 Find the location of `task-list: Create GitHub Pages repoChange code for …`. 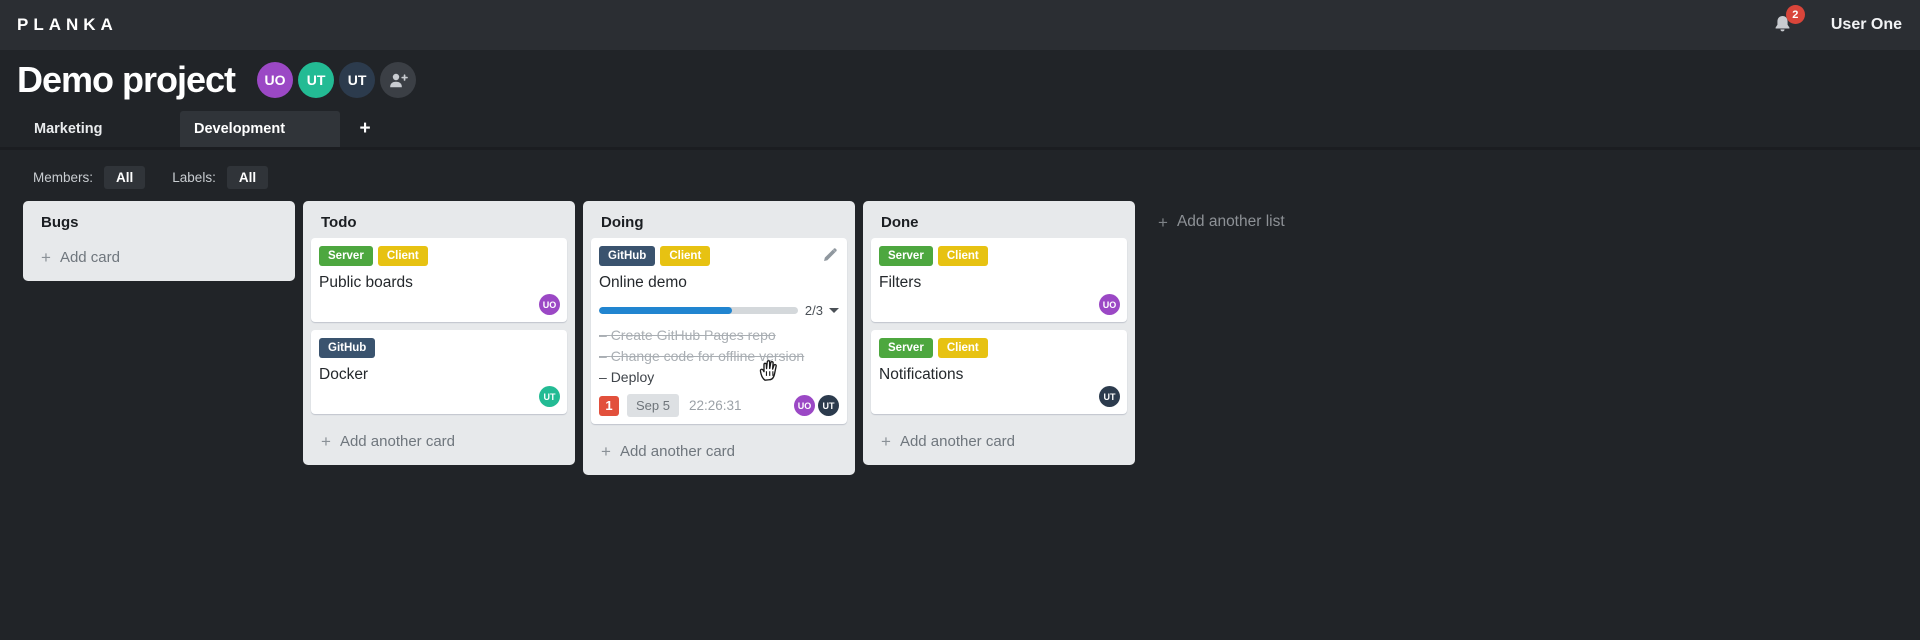

task-list: Create GitHub Pages repoChange code for … is located at coordinates (719, 356).